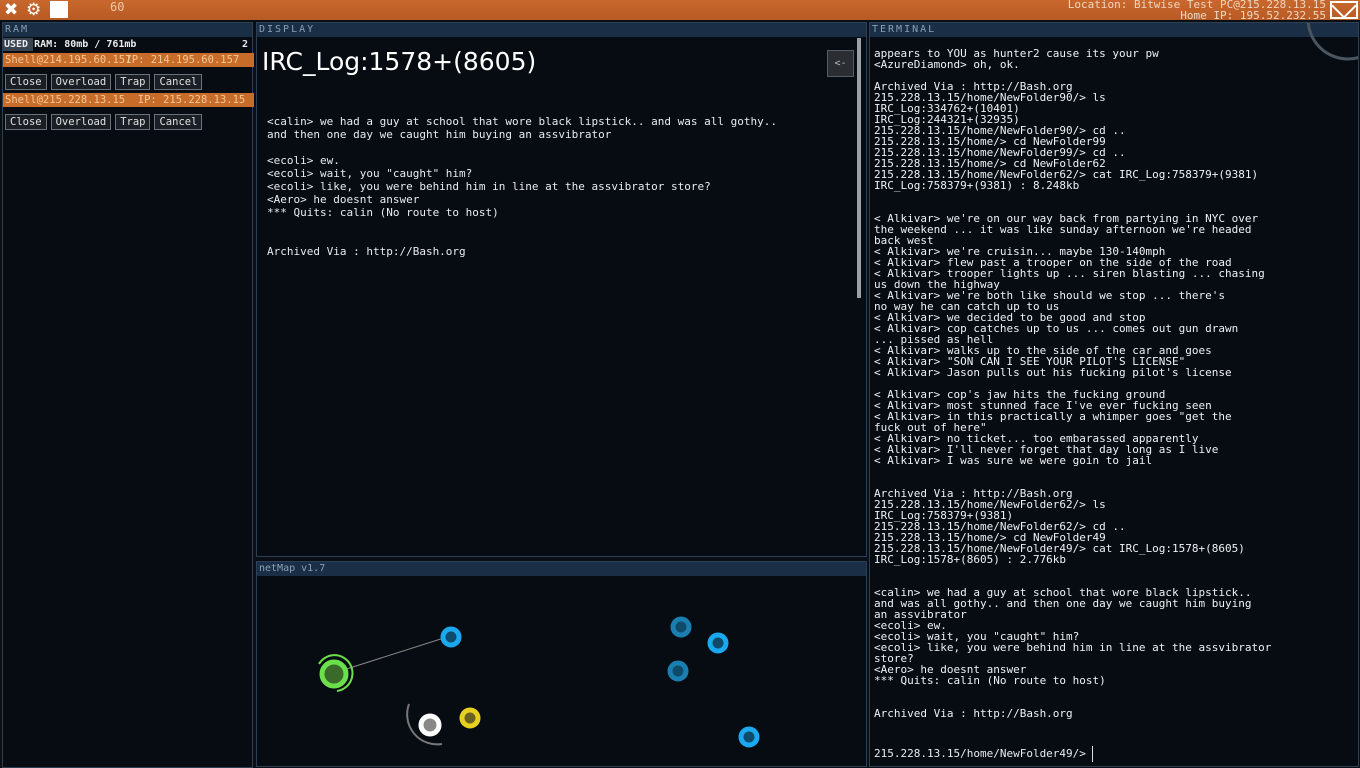 The height and width of the screenshot is (768, 1360). Describe the element at coordinates (1253, 15) in the screenshot. I see `home-ip-text: Home IP: 195.52.232.55` at that location.